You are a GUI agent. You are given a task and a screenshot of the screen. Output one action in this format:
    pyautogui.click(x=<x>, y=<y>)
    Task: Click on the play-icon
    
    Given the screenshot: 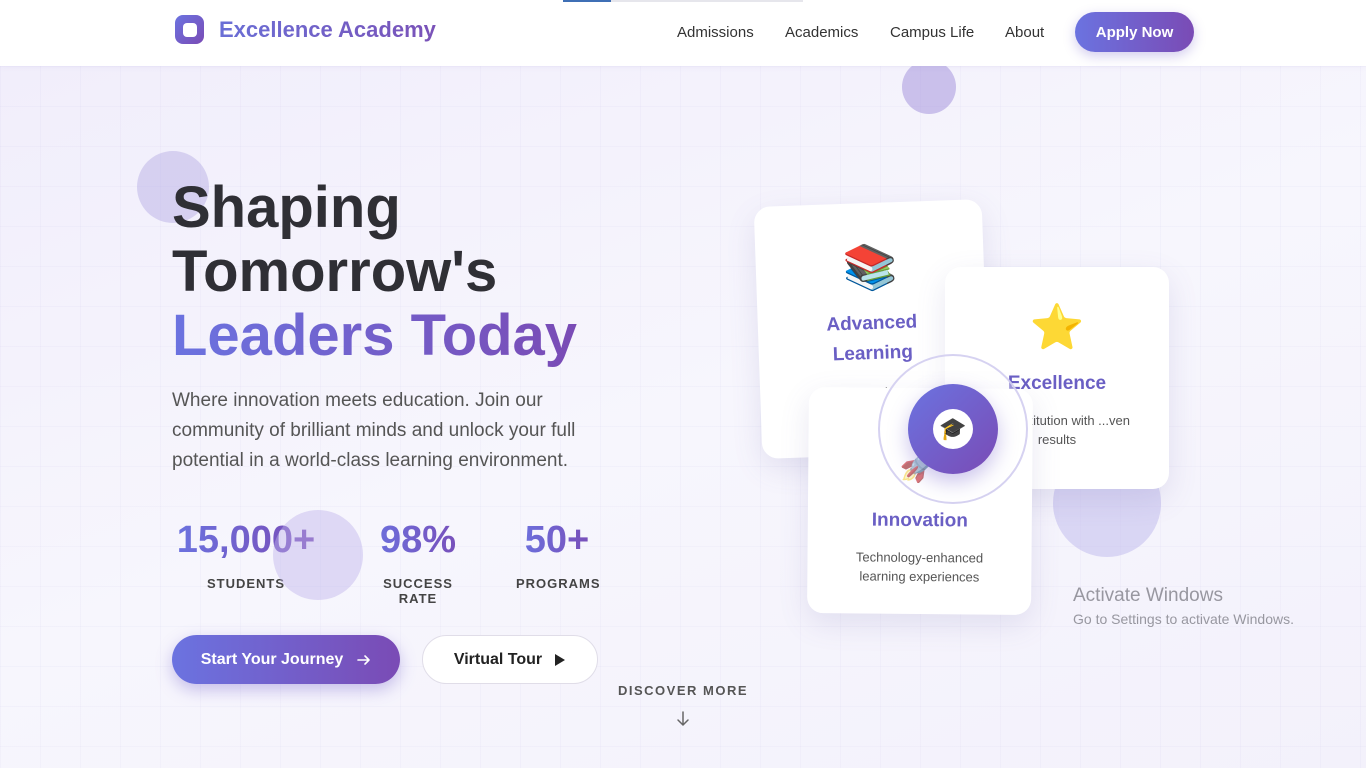 What is the action you would take?
    pyautogui.click(x=560, y=659)
    